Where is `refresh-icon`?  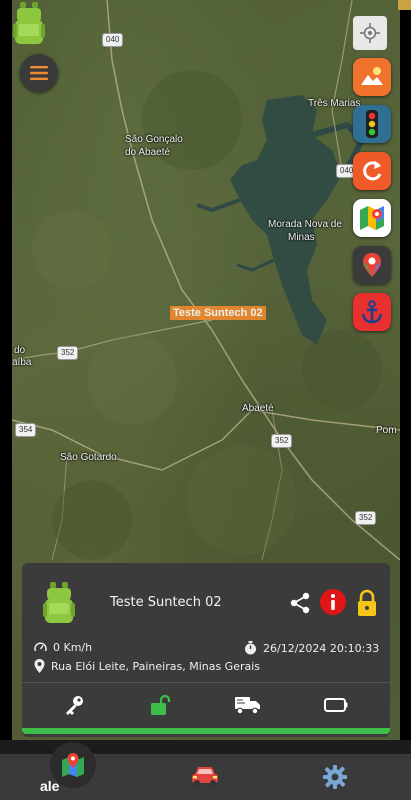
refresh-icon is located at coordinates (372, 171).